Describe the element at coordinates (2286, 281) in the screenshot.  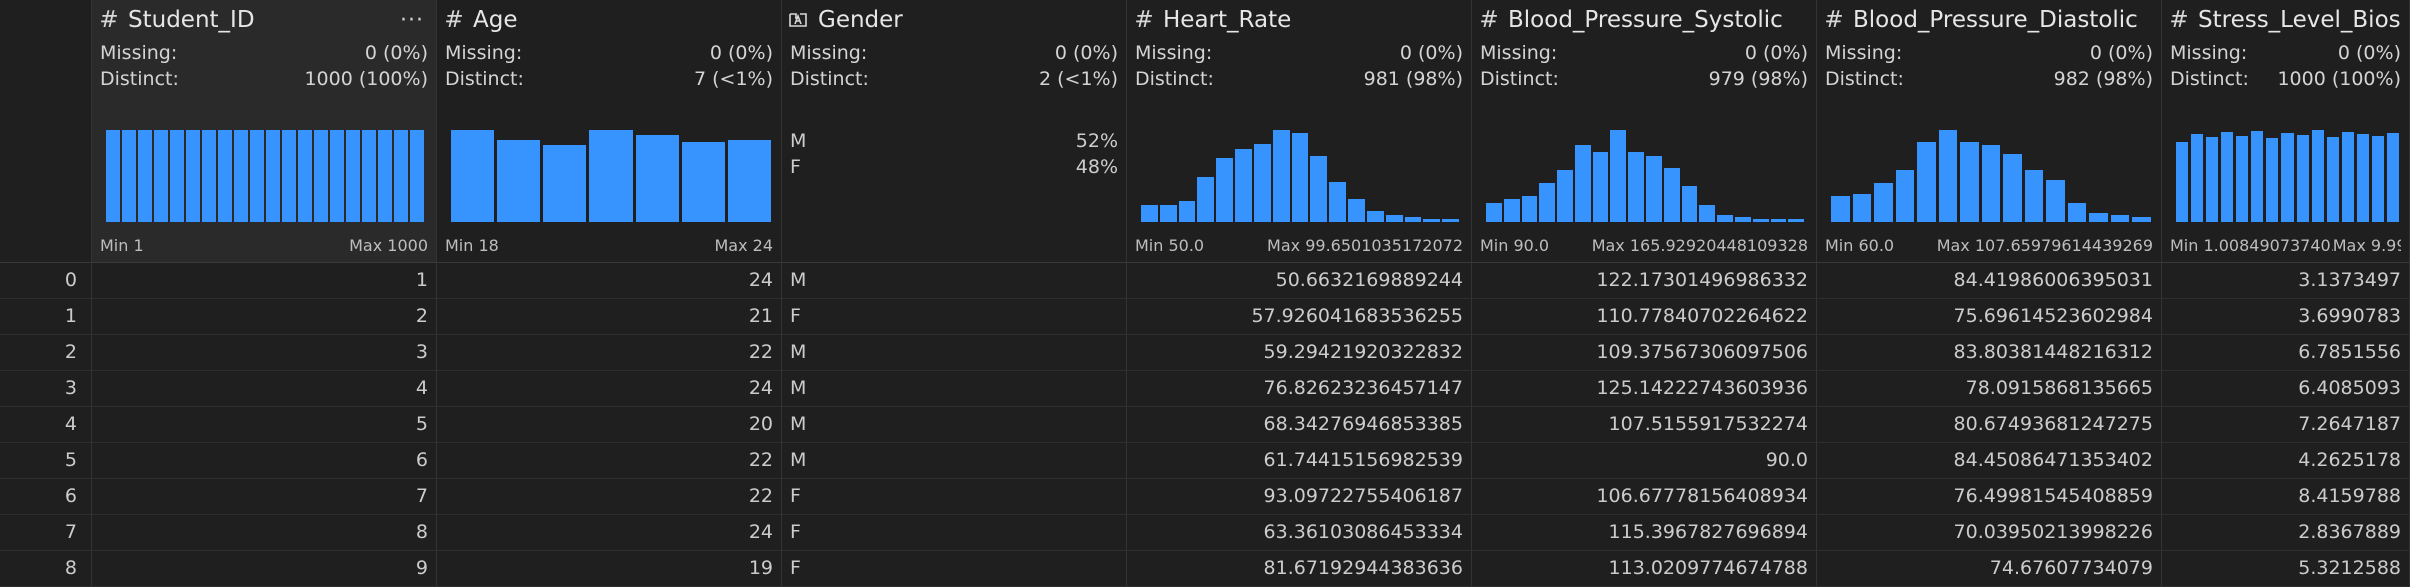
I see `table-cell: 3.1373497` at that location.